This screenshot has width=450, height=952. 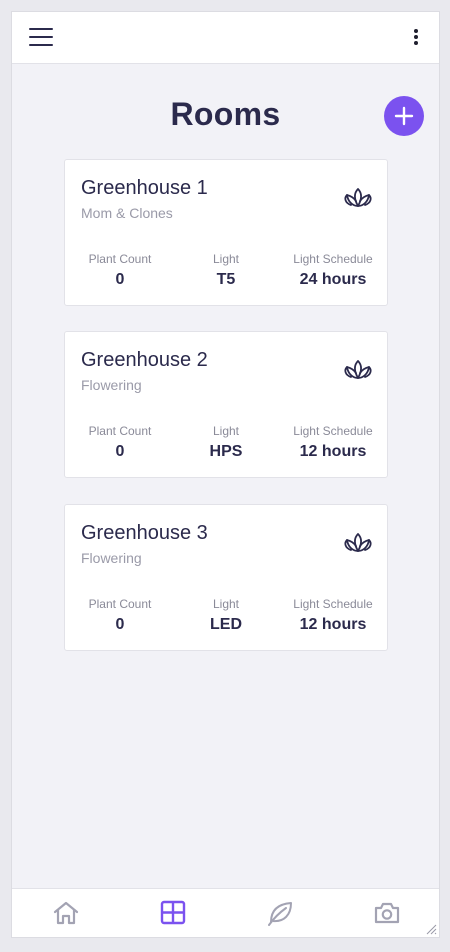 I want to click on hamburger-menu-icon, so click(x=41, y=37).